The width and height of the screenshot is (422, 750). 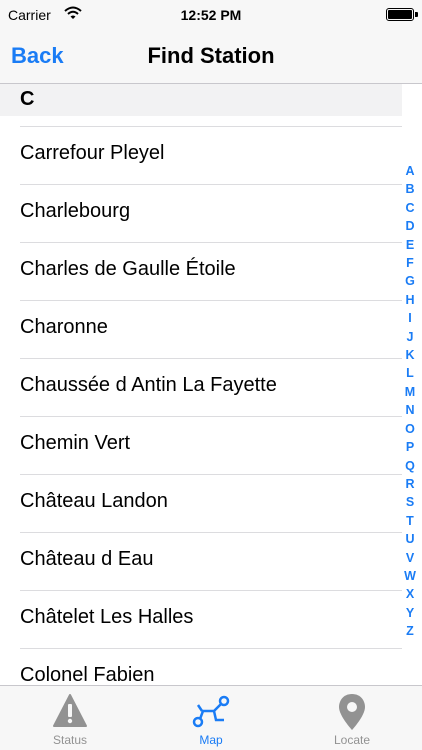 What do you see at coordinates (64, 327) in the screenshot?
I see `station-name: Charonne` at bounding box center [64, 327].